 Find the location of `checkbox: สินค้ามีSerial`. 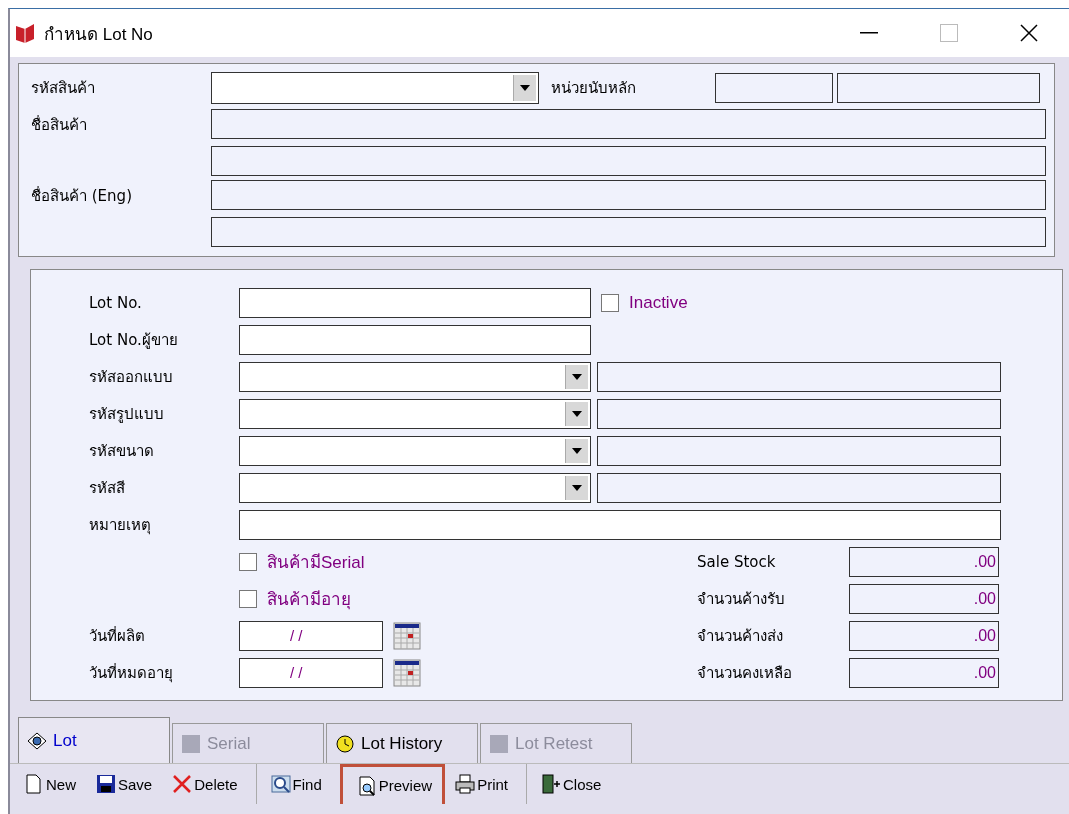

checkbox: สินค้ามีSerial is located at coordinates (302, 561).